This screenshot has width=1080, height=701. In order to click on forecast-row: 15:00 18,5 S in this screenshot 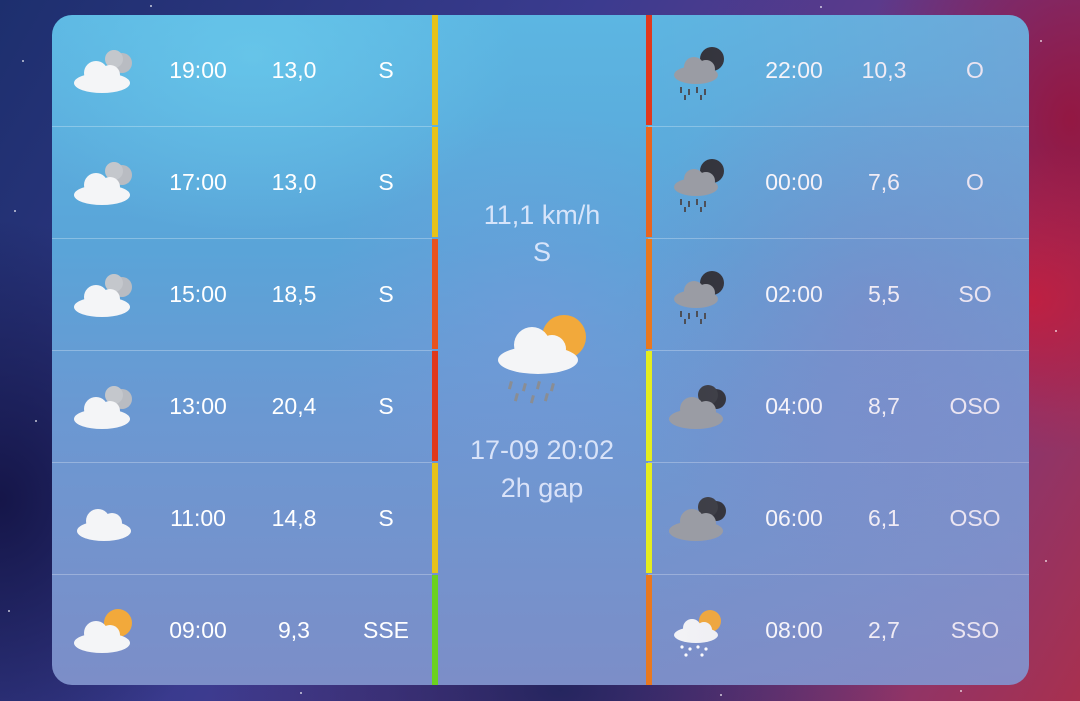, I will do `click(242, 295)`.